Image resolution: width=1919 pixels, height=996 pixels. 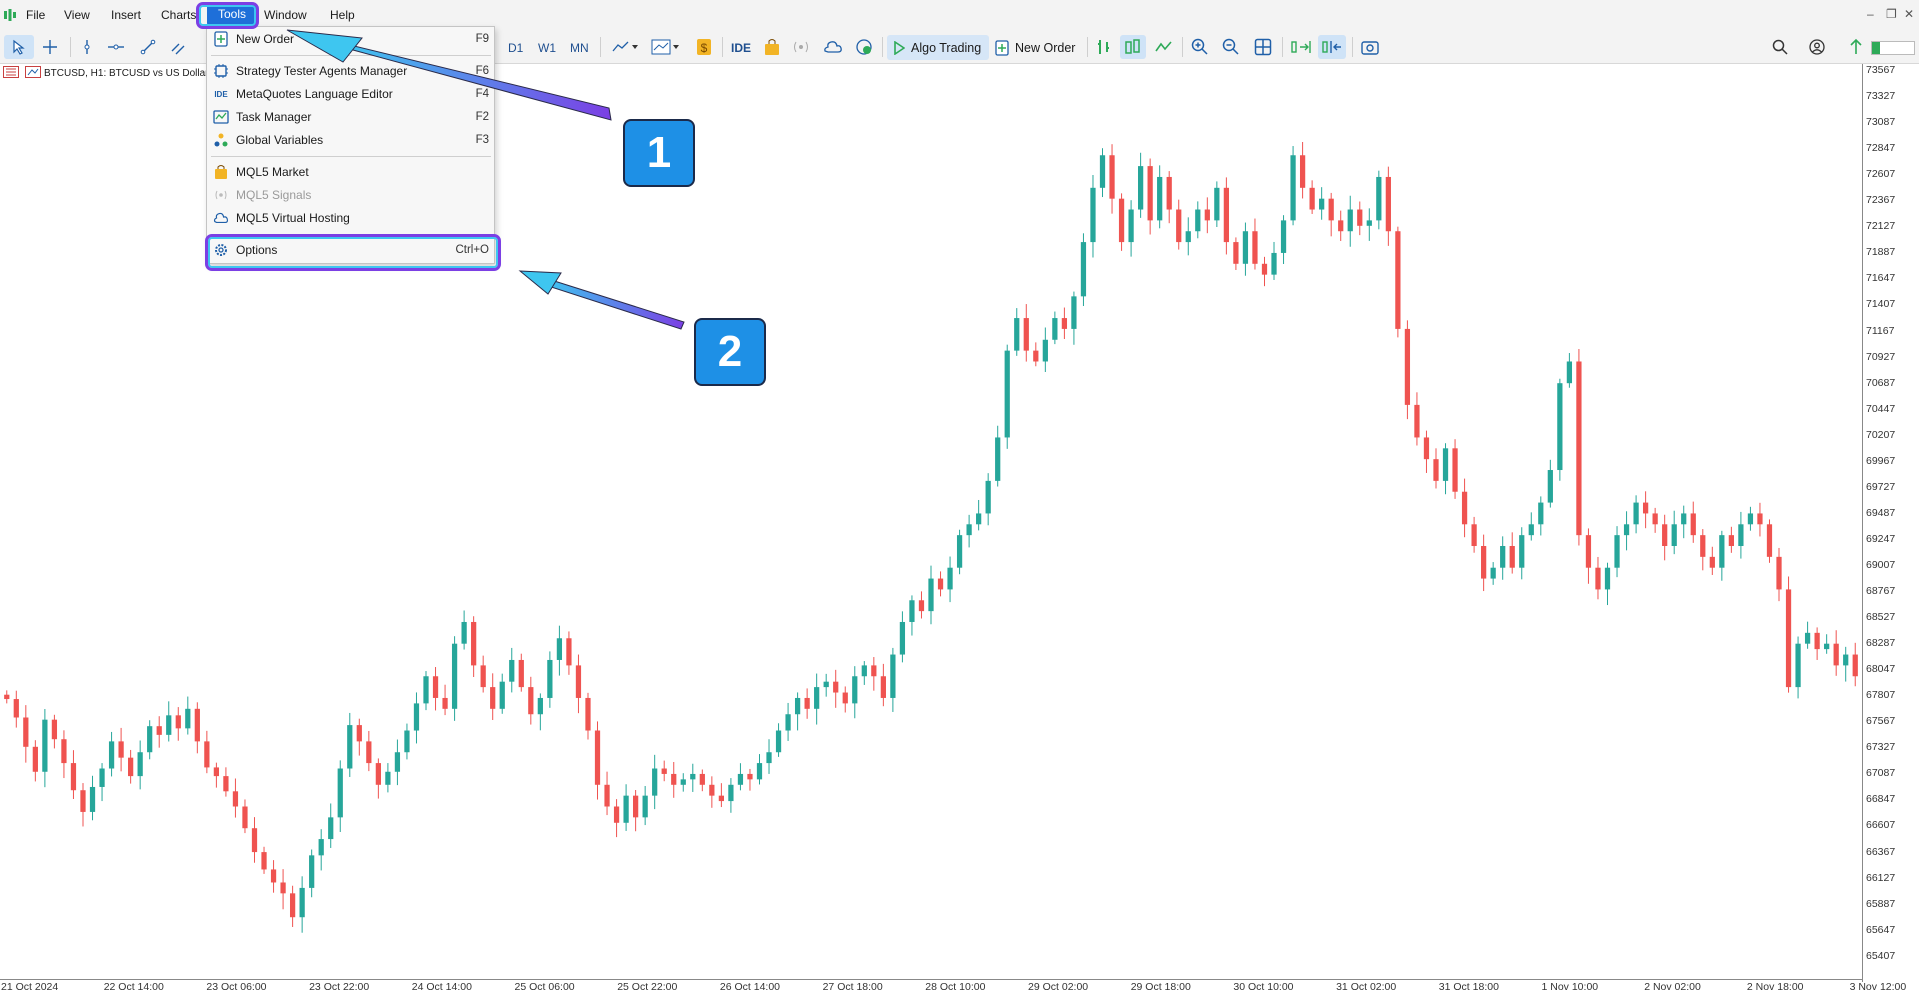 What do you see at coordinates (659, 153) in the screenshot?
I see `step-badge-1: 1` at bounding box center [659, 153].